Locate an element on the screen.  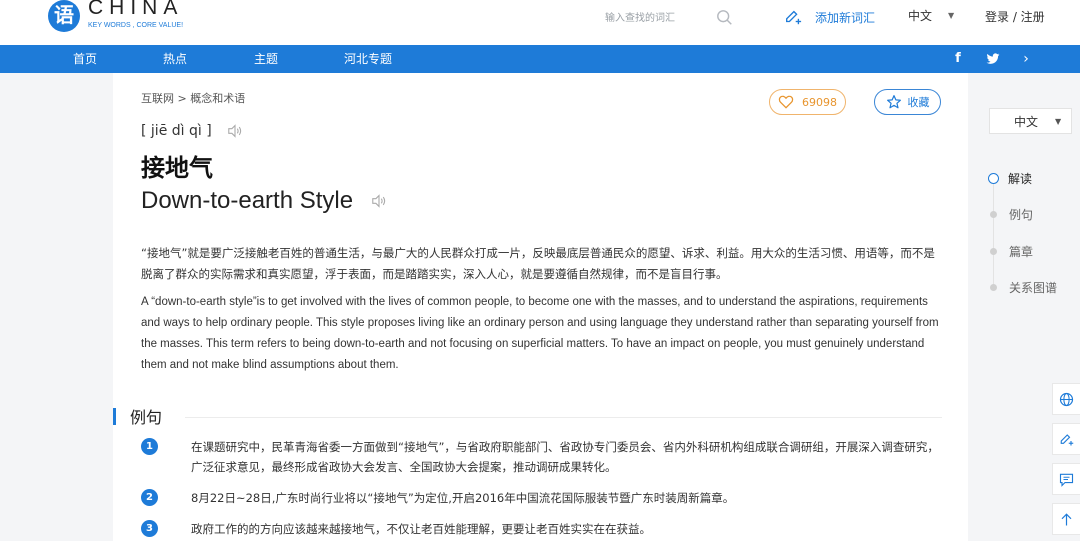
message-icon is located at coordinates (1066, 480).